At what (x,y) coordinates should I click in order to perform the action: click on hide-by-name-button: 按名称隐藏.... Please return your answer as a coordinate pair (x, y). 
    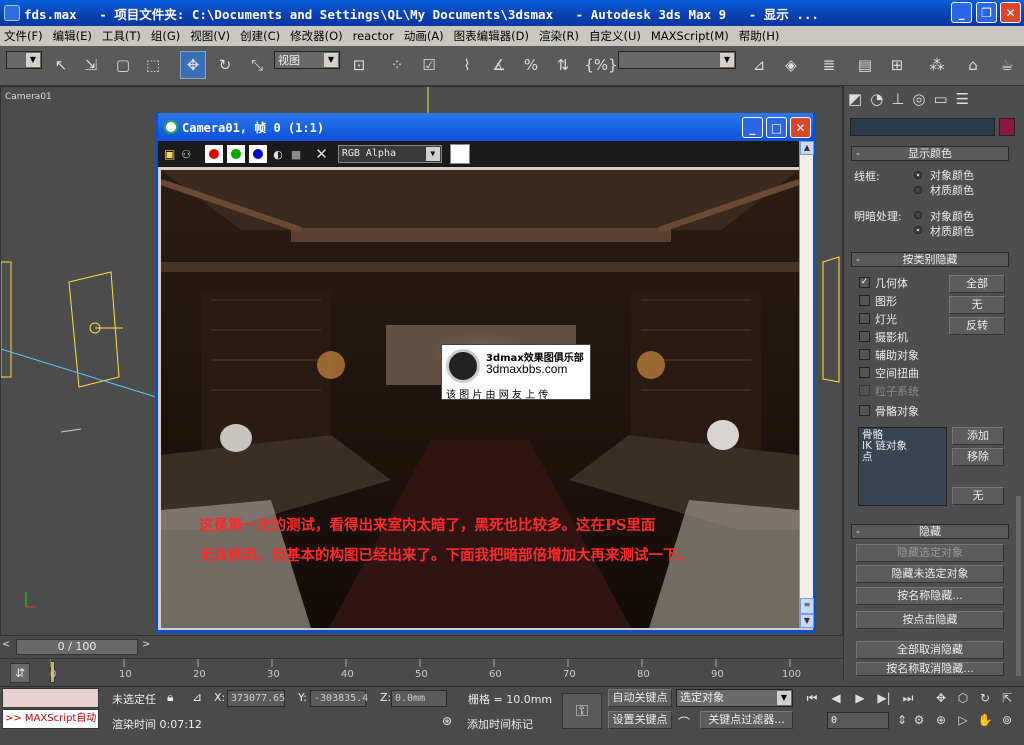
    Looking at the image, I should click on (930, 596).